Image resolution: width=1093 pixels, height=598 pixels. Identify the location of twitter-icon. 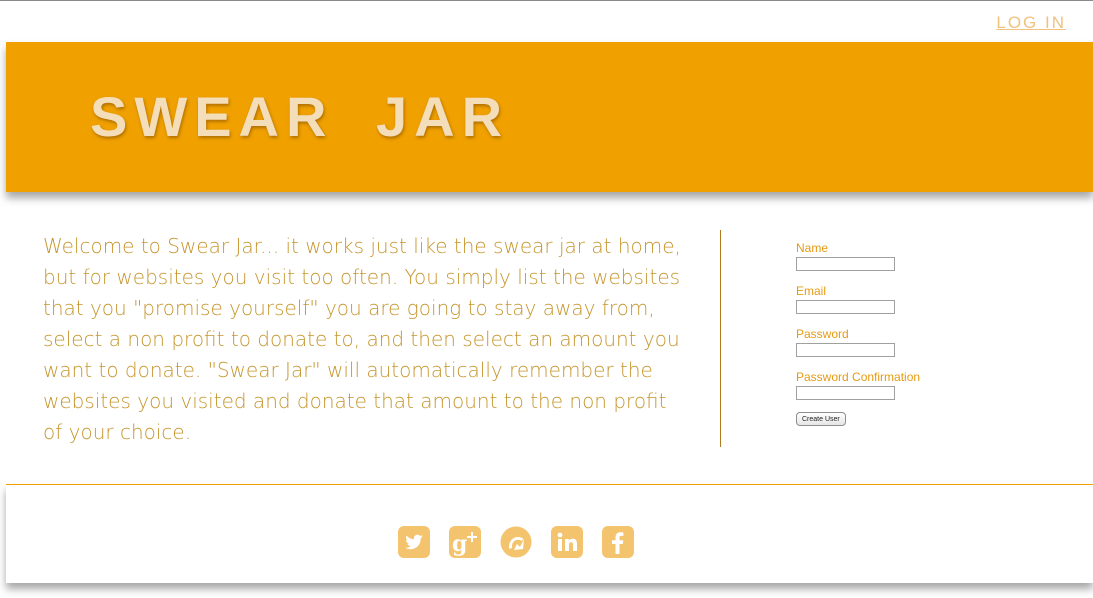
(414, 542).